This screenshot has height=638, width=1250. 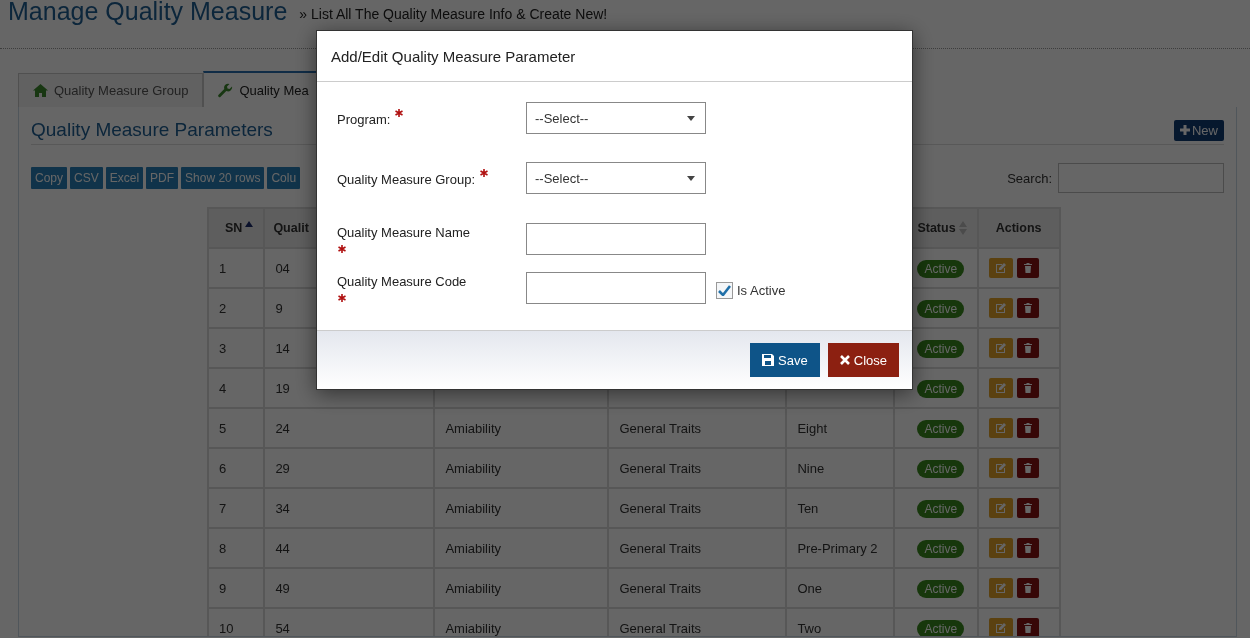 I want to click on column-header: Actions, so click(x=1018, y=228).